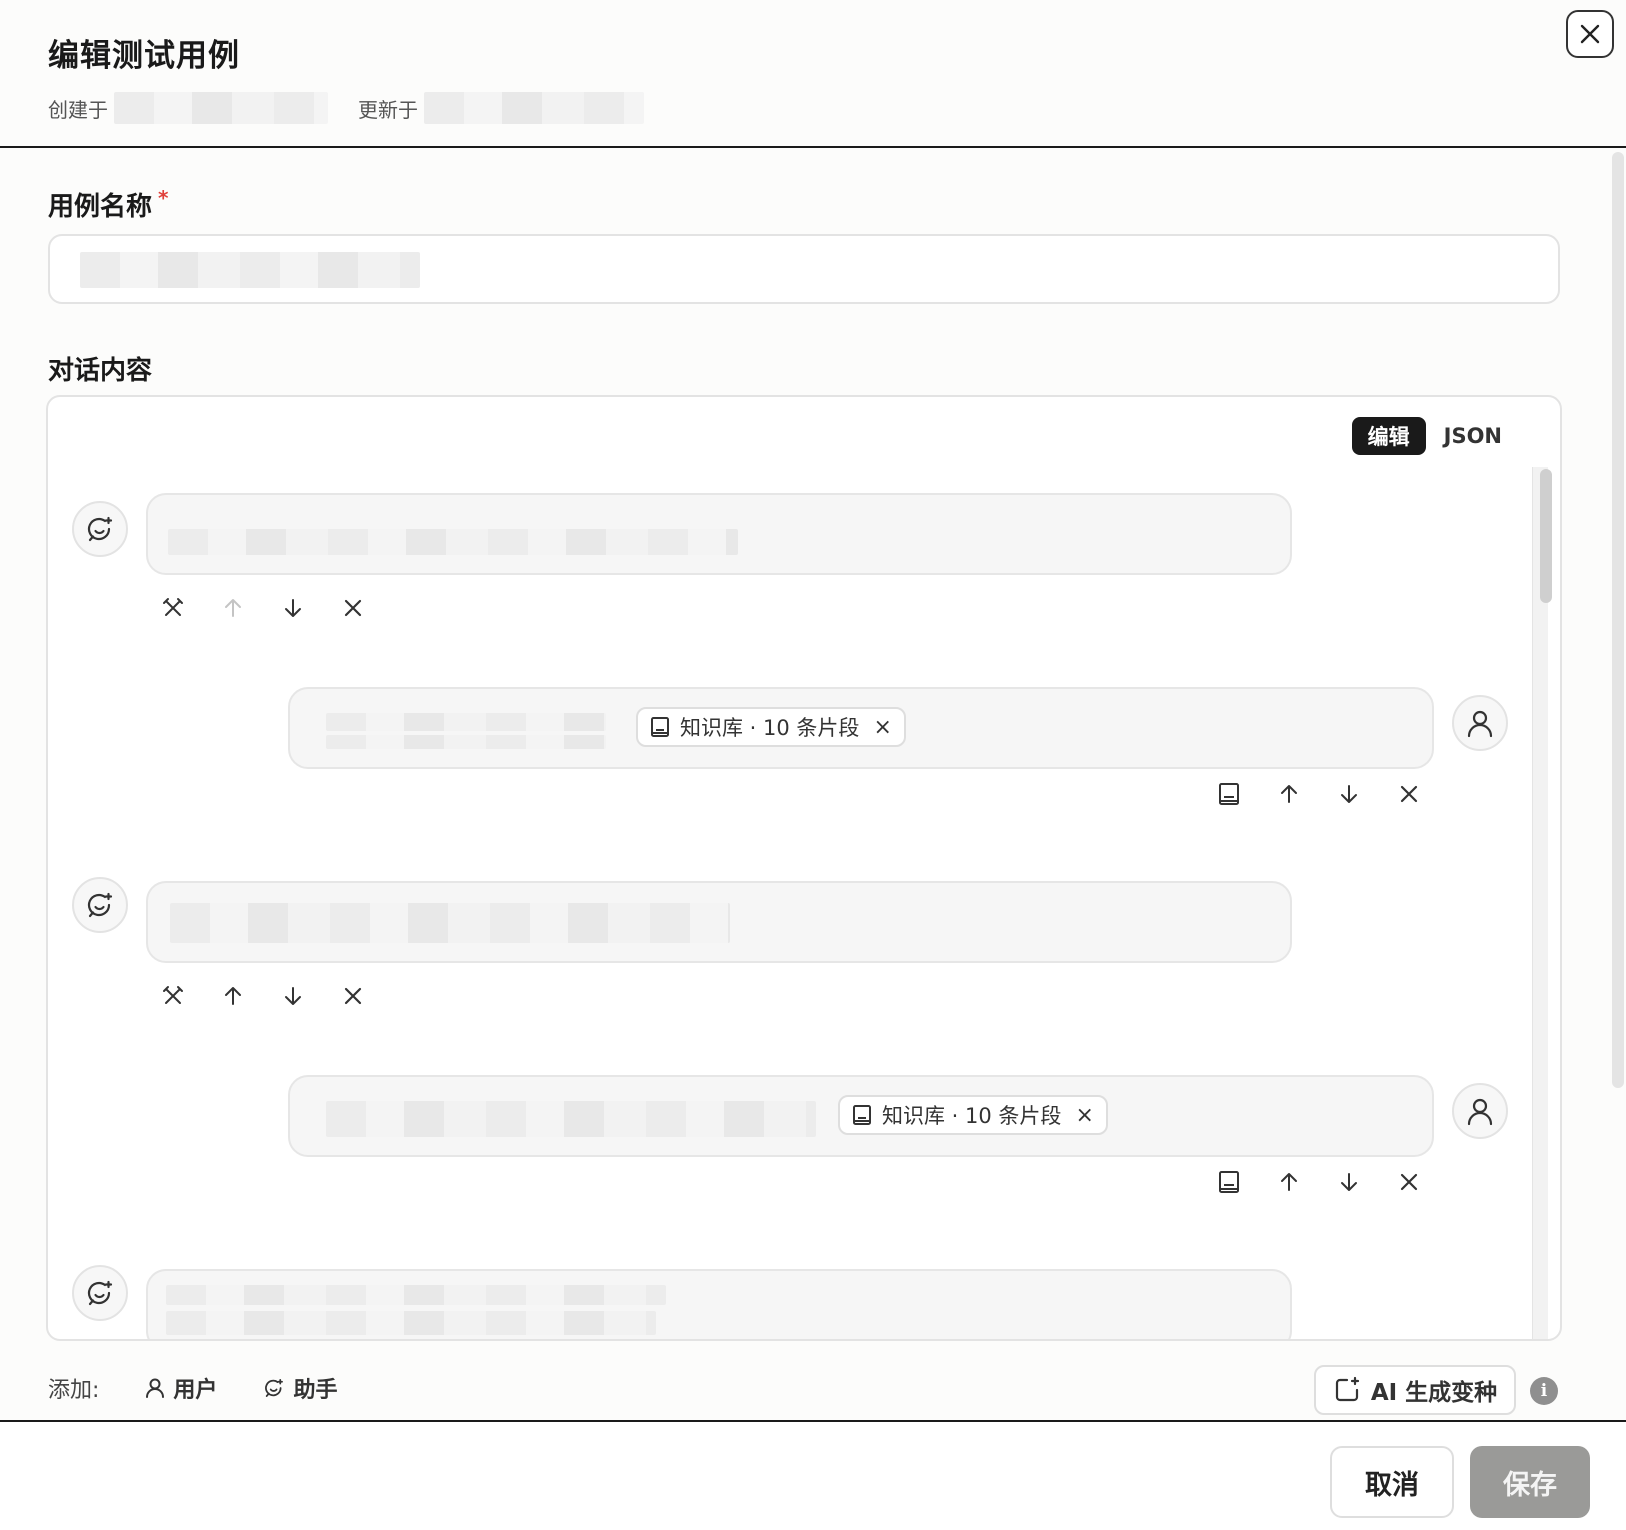  Describe the element at coordinates (100, 371) in the screenshot. I see `conversation-label: 对话内容` at that location.